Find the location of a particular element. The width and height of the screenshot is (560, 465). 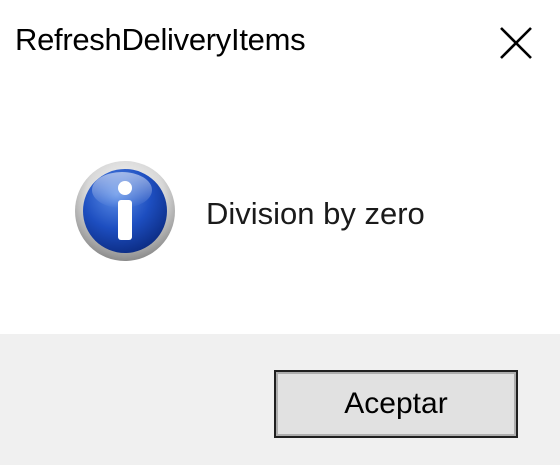

info-icon is located at coordinates (125, 211).